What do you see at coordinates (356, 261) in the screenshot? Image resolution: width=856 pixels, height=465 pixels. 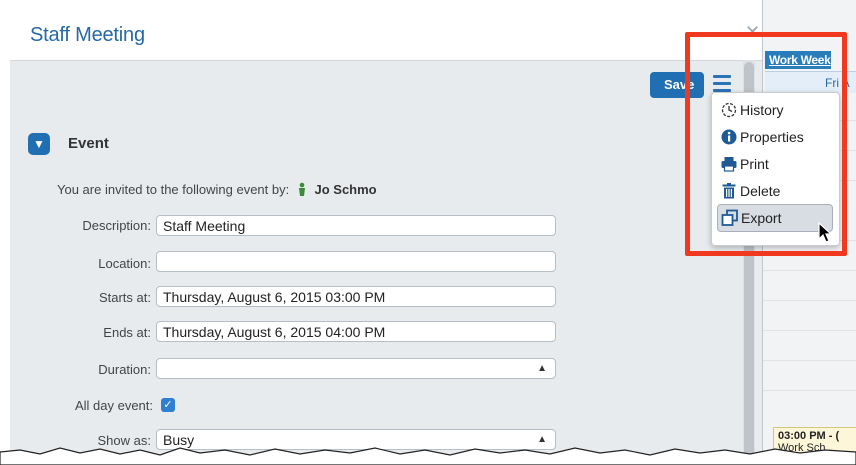 I see `location-field` at bounding box center [356, 261].